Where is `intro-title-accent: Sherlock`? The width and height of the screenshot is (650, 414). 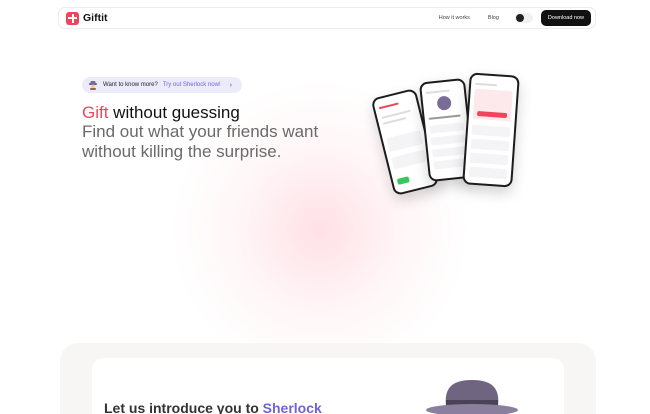 intro-title-accent: Sherlock is located at coordinates (292, 407).